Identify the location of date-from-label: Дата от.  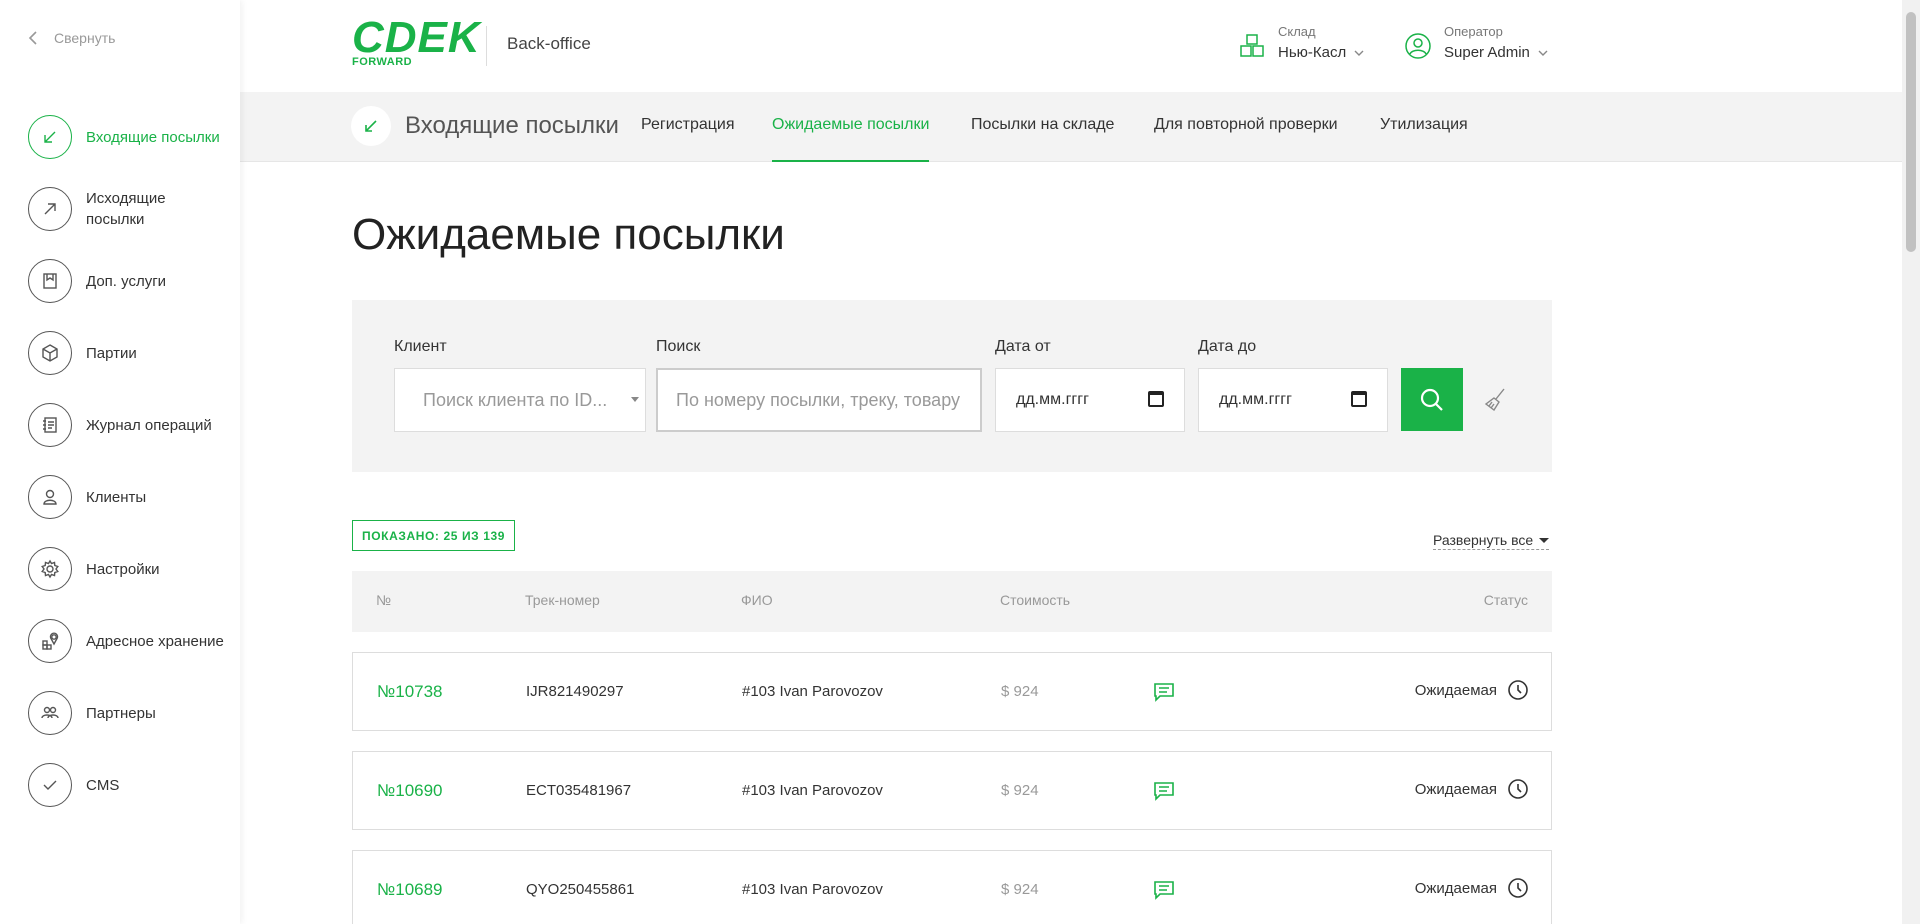
(1023, 346).